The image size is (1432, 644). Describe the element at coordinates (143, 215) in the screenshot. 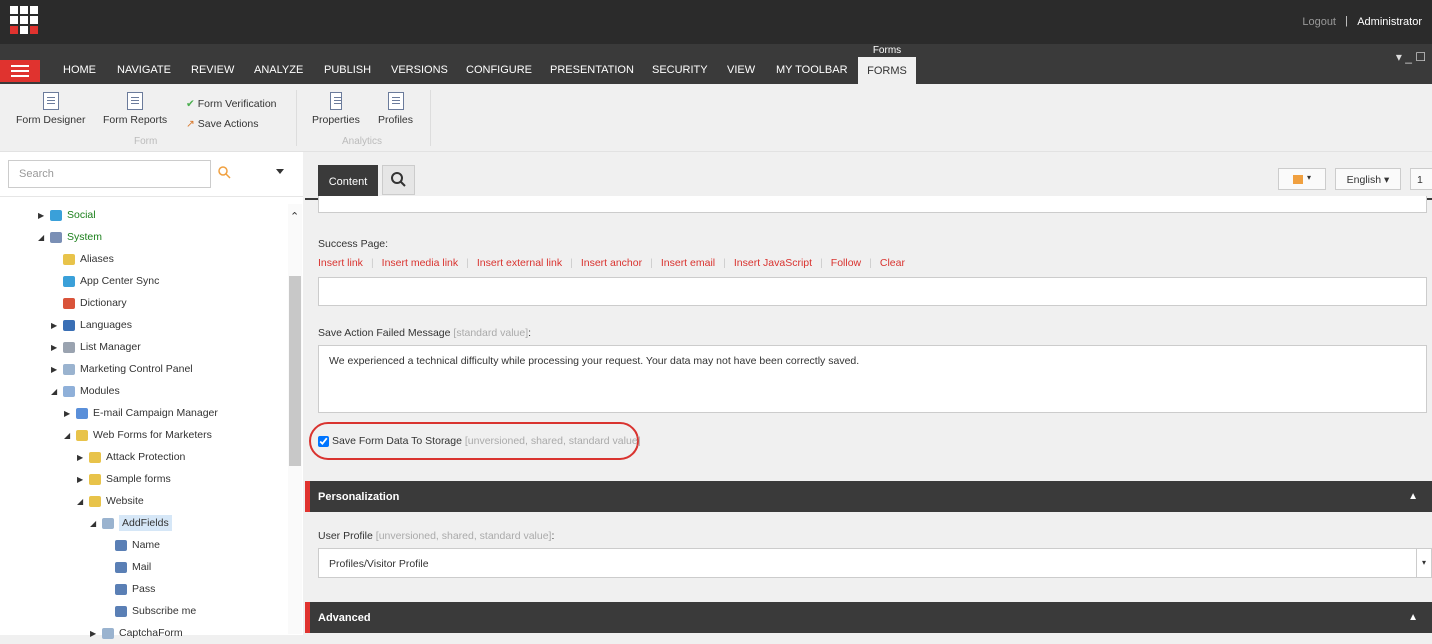

I see `tree-node: ▶ Social` at that location.